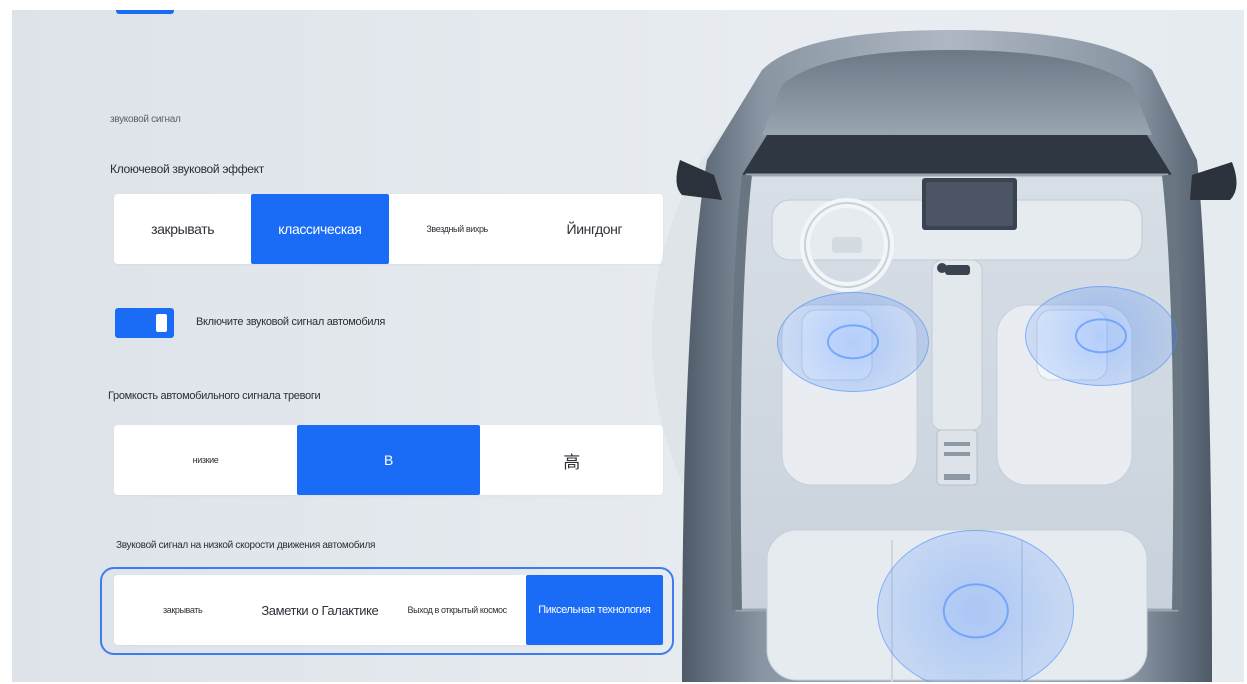 The height and width of the screenshot is (684, 1247). I want to click on car-sound-toggle-label: Включите звуковой сигнал автомобиля, so click(290, 322).